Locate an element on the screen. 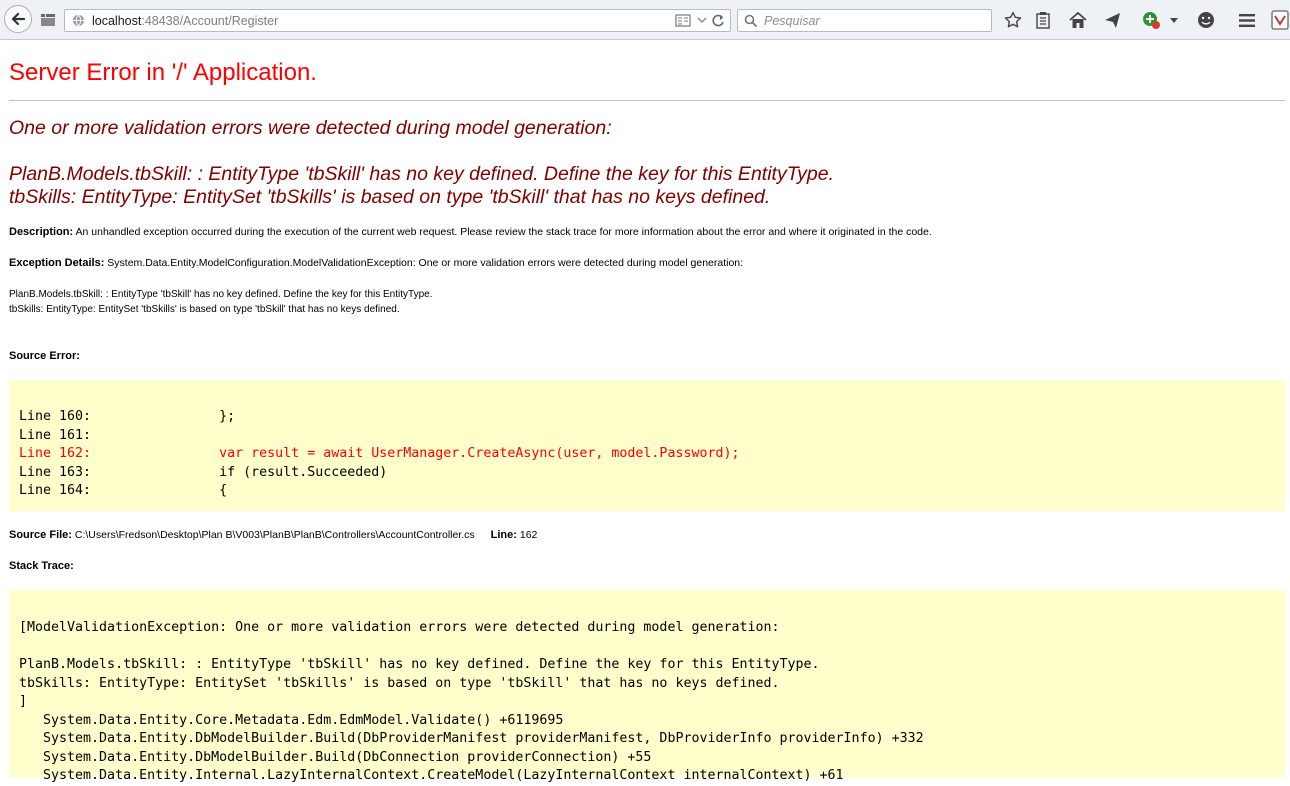  tab-groups-icon is located at coordinates (48, 20).